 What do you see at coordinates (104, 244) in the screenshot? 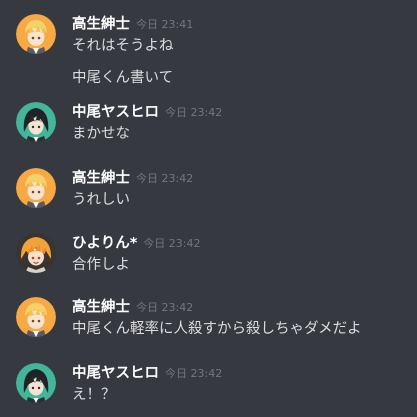
I see `author-name: ひよりん*` at bounding box center [104, 244].